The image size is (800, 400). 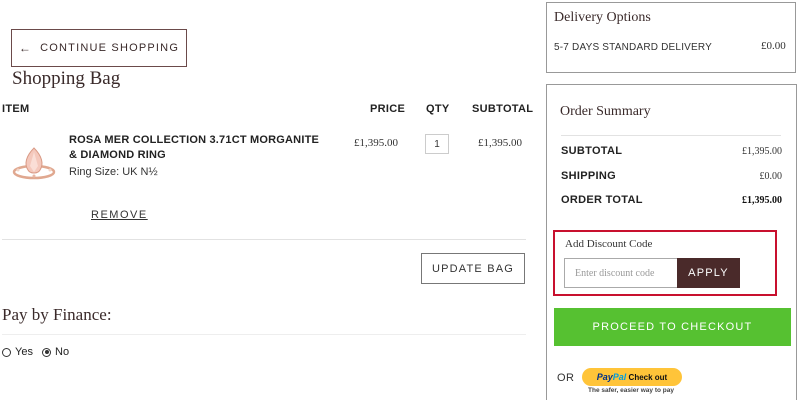 I want to click on finance-option-no: No, so click(x=55, y=352).